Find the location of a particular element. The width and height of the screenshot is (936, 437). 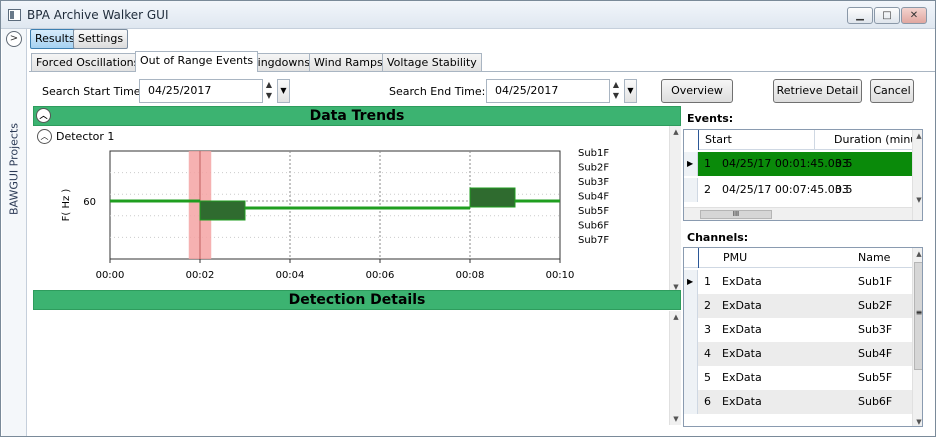

tab-voltage-stability: Voltage Stability is located at coordinates (432, 62).